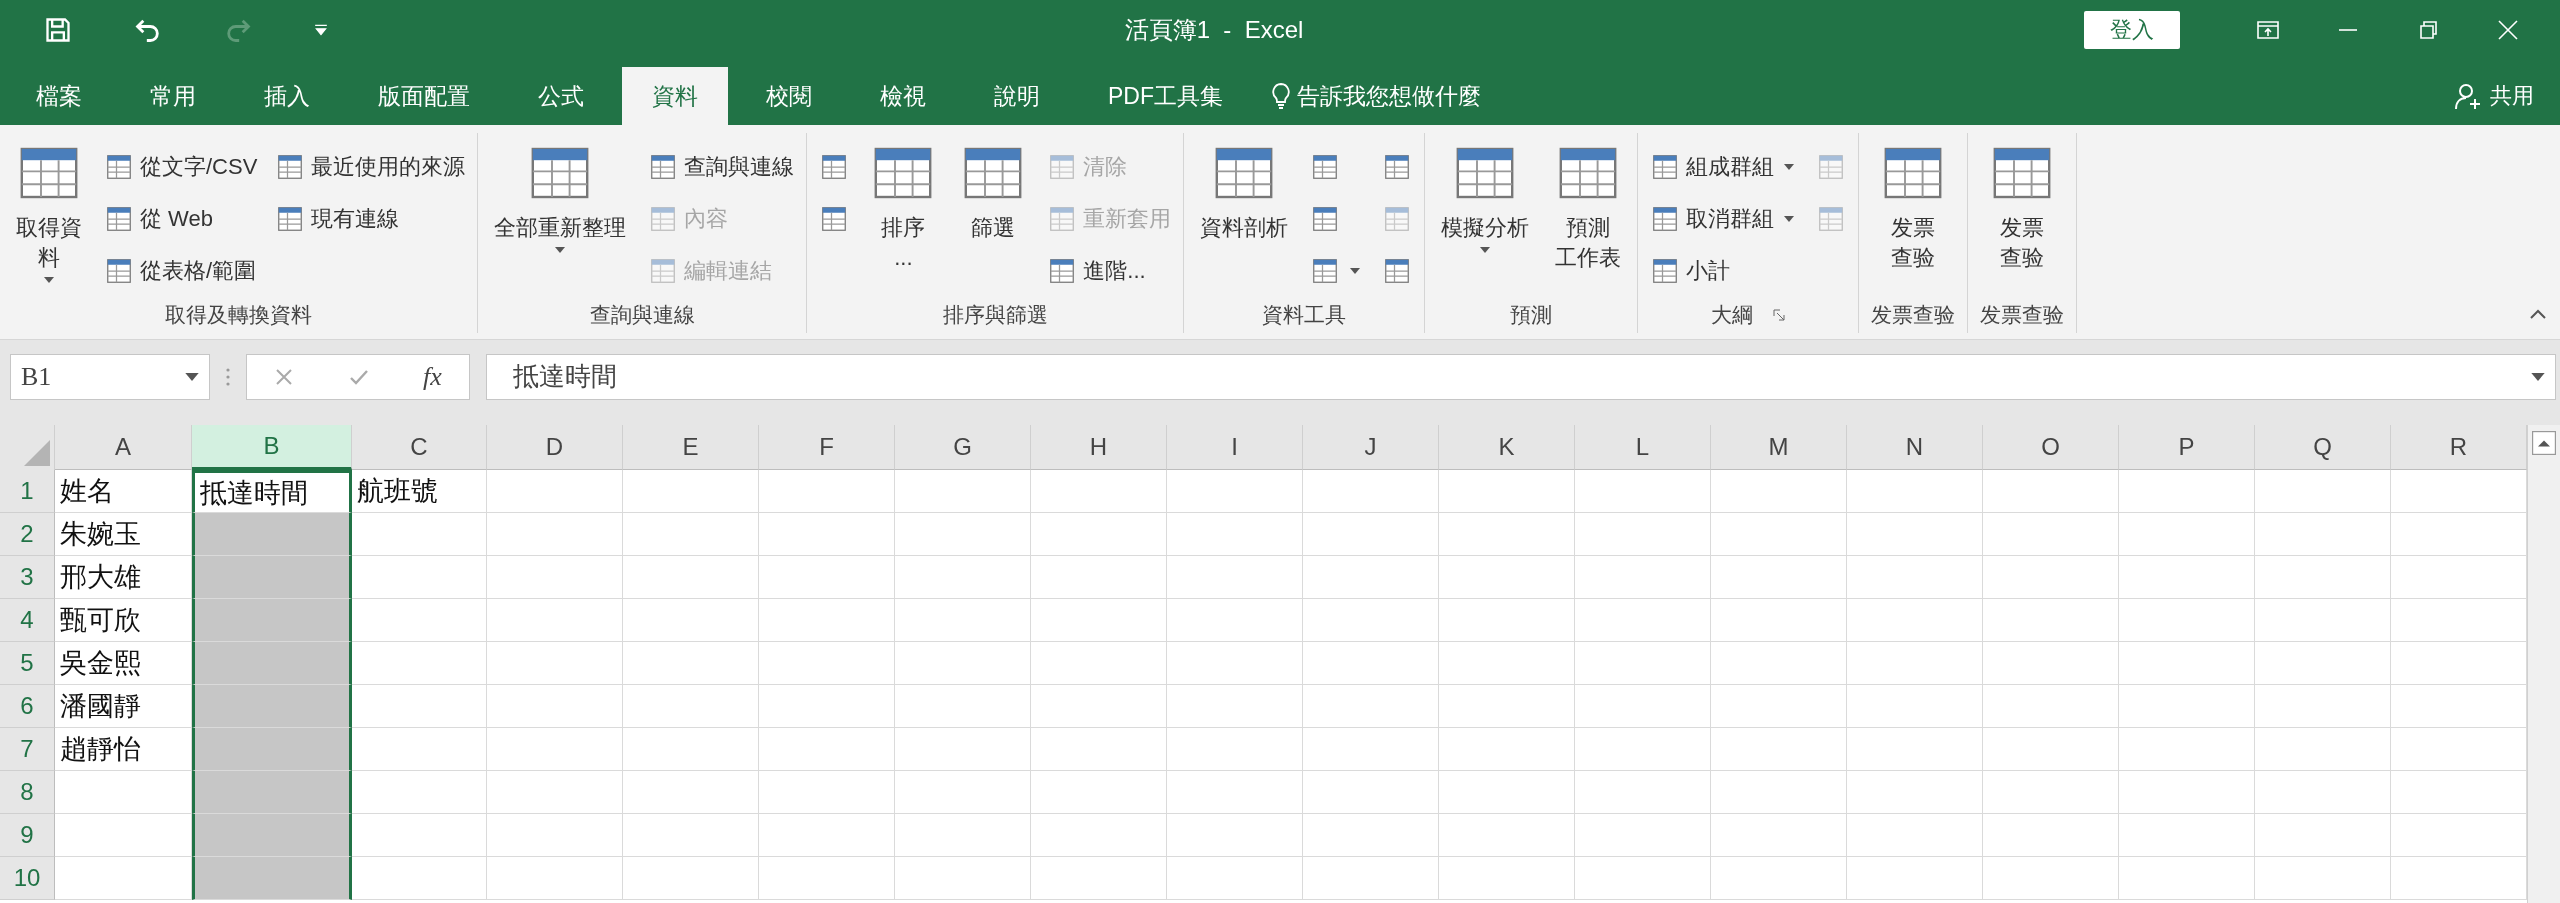 This screenshot has height=903, width=2560. Describe the element at coordinates (789, 96) in the screenshot. I see `ribbon-tab: 校閱` at that location.